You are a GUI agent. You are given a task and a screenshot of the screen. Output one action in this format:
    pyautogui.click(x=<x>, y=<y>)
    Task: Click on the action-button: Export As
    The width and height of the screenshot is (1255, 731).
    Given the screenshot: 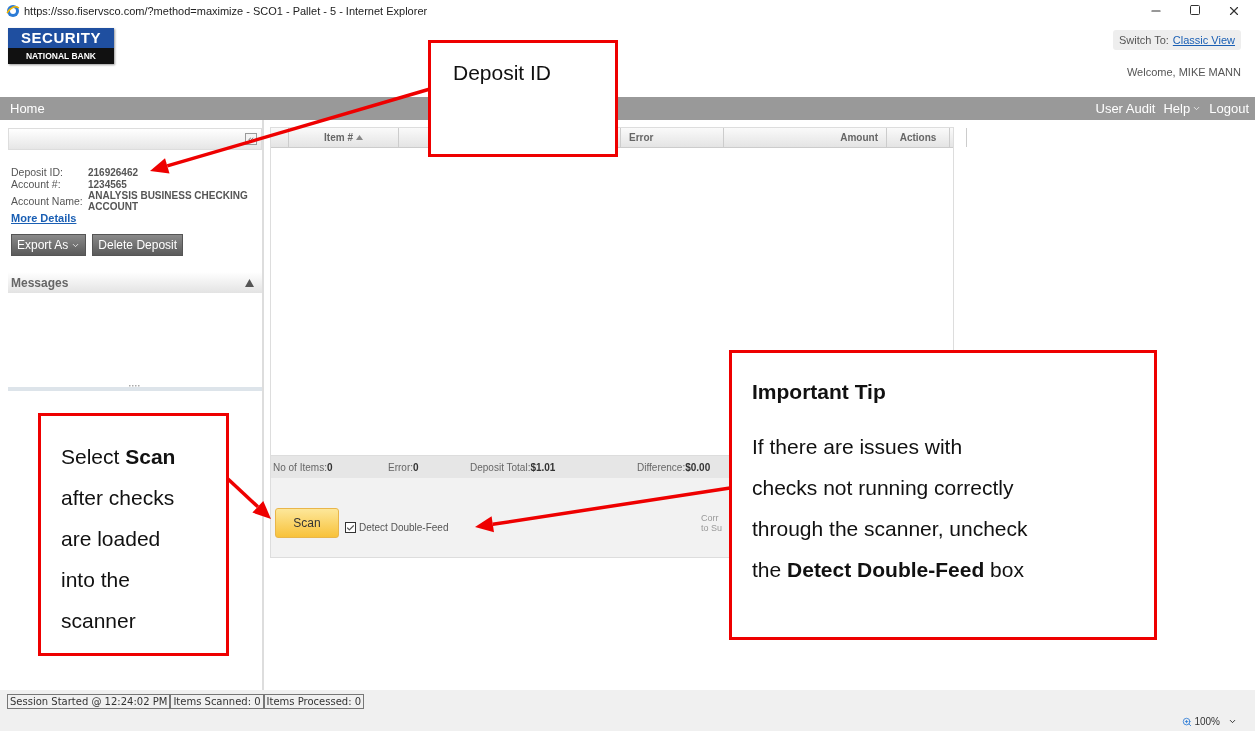 What is the action you would take?
    pyautogui.click(x=49, y=245)
    